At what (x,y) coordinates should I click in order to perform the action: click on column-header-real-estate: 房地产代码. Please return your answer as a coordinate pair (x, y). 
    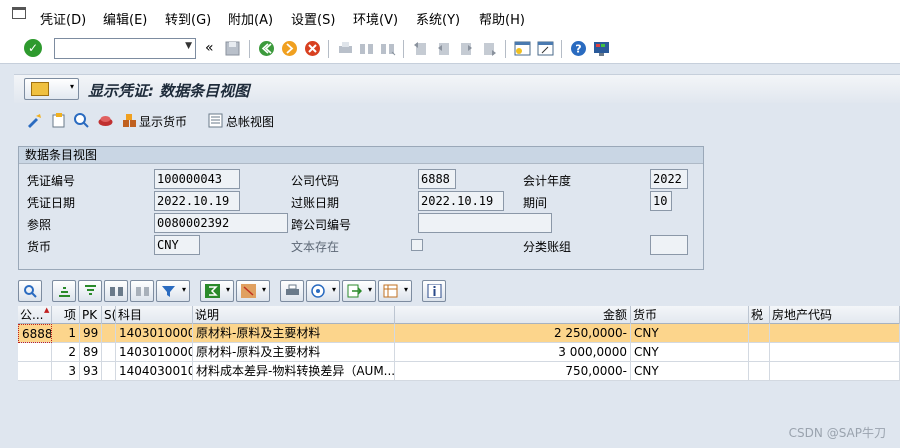
    Looking at the image, I should click on (835, 315).